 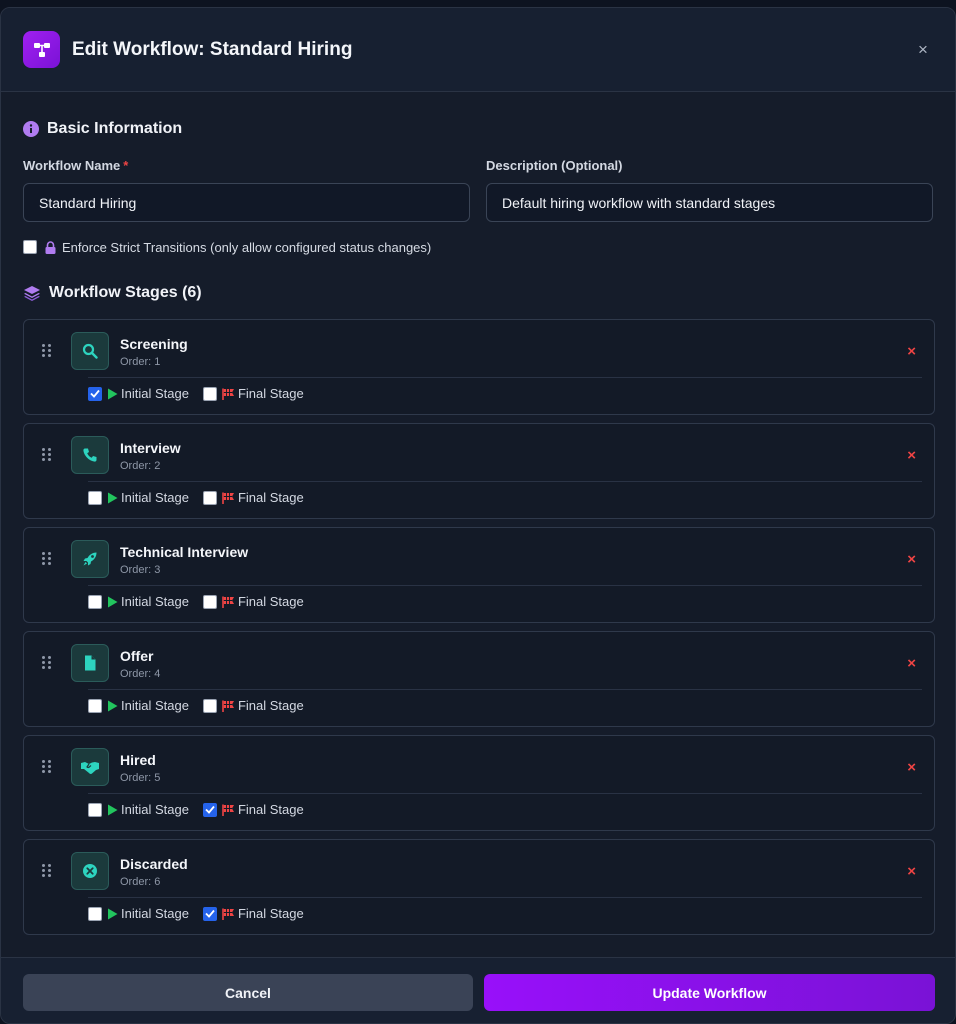 I want to click on phone-icon, so click(x=90, y=455).